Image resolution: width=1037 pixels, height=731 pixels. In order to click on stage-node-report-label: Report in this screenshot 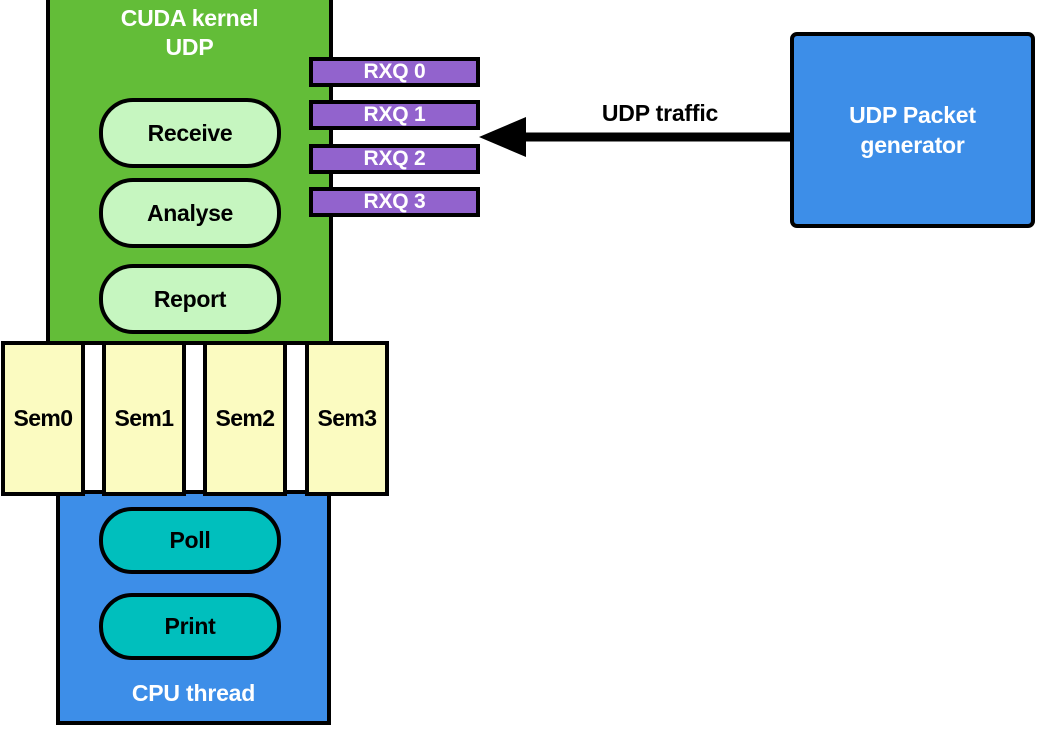, I will do `click(190, 298)`.